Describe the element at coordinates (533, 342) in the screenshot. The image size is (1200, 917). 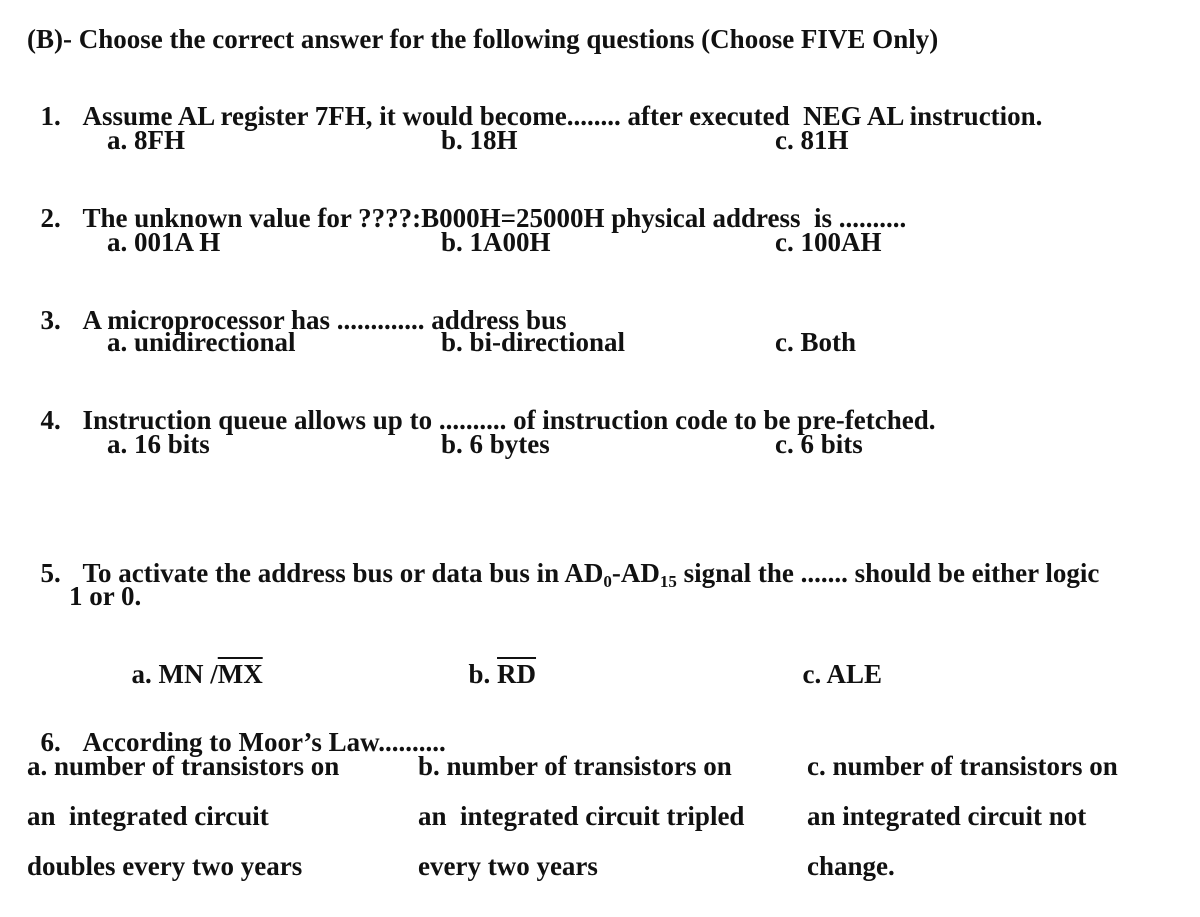
I see `q3-option-b: b. bi-directional` at that location.